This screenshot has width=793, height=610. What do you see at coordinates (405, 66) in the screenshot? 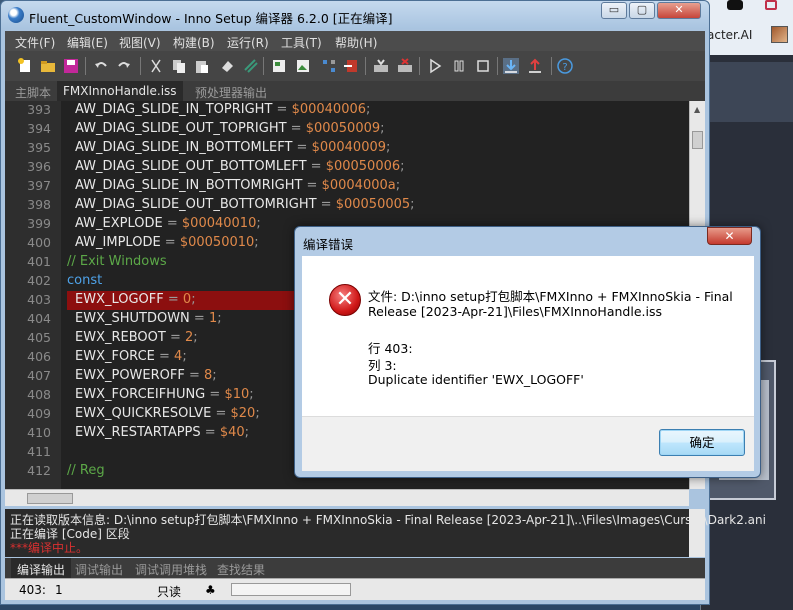
I see `stop-compile-icon` at bounding box center [405, 66].